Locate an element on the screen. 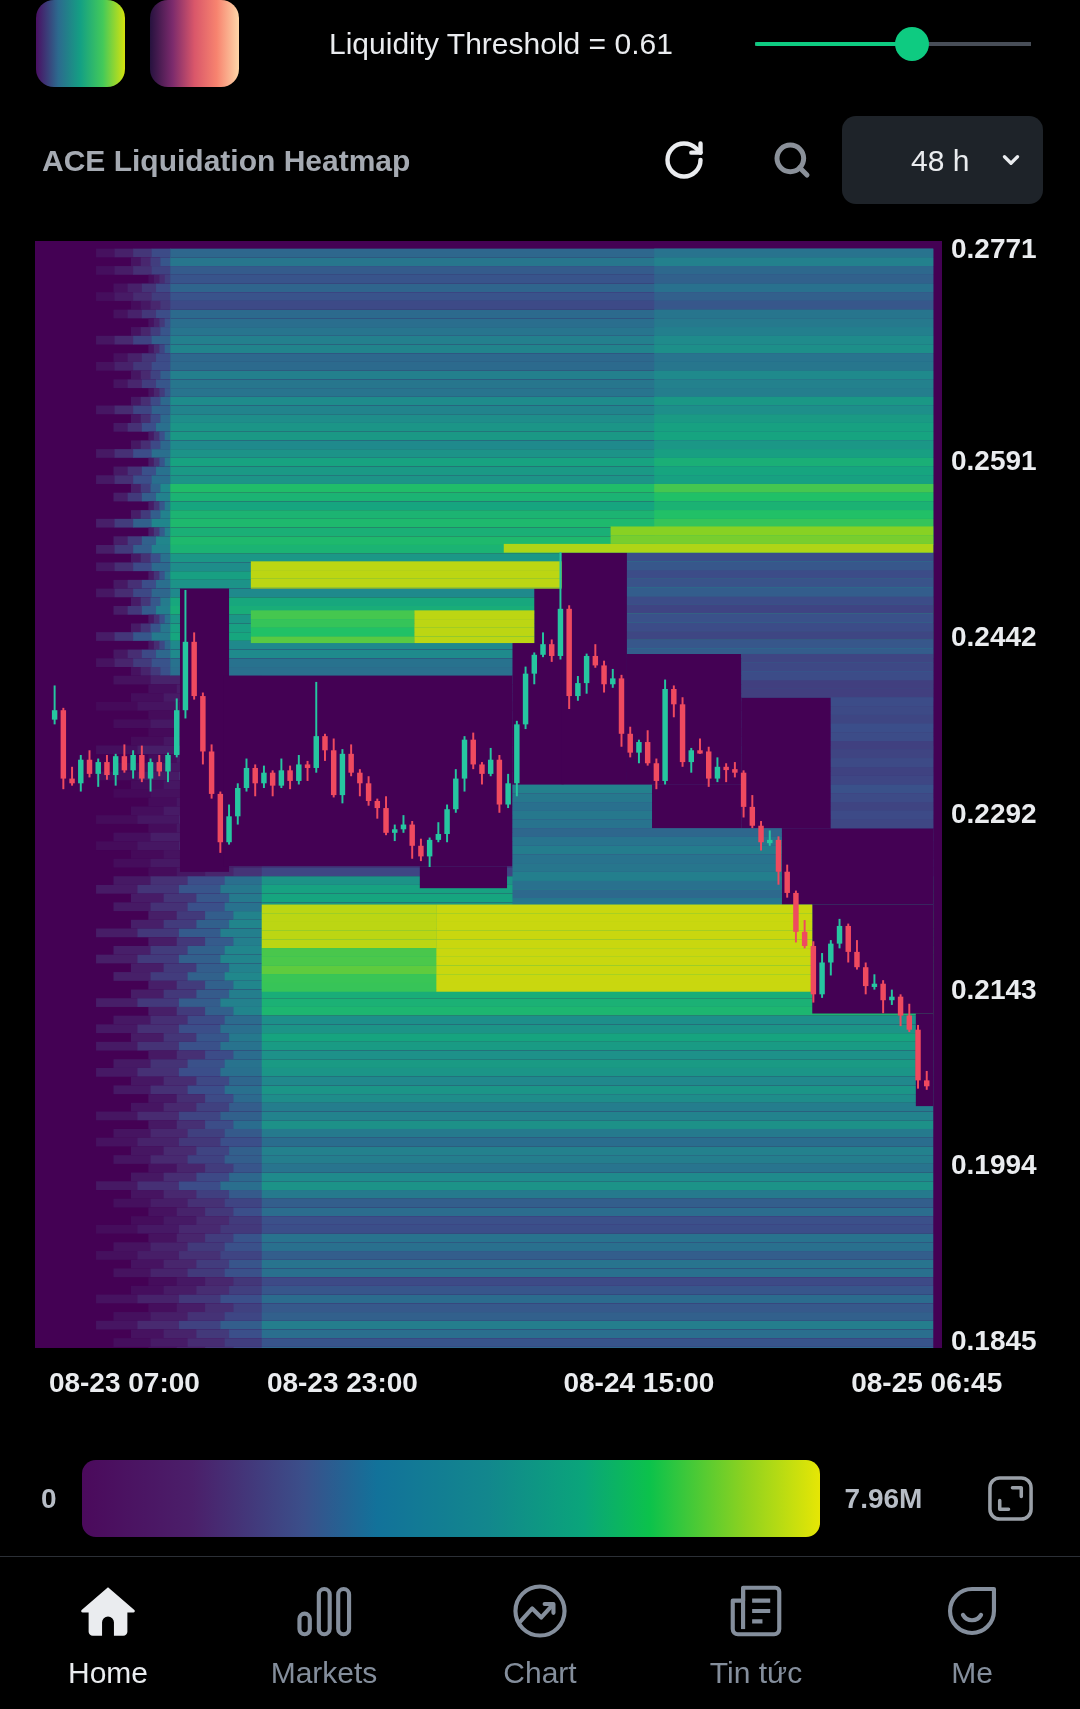 This screenshot has width=1080, height=1709. scale-min-label: 0 is located at coordinates (49, 1498).